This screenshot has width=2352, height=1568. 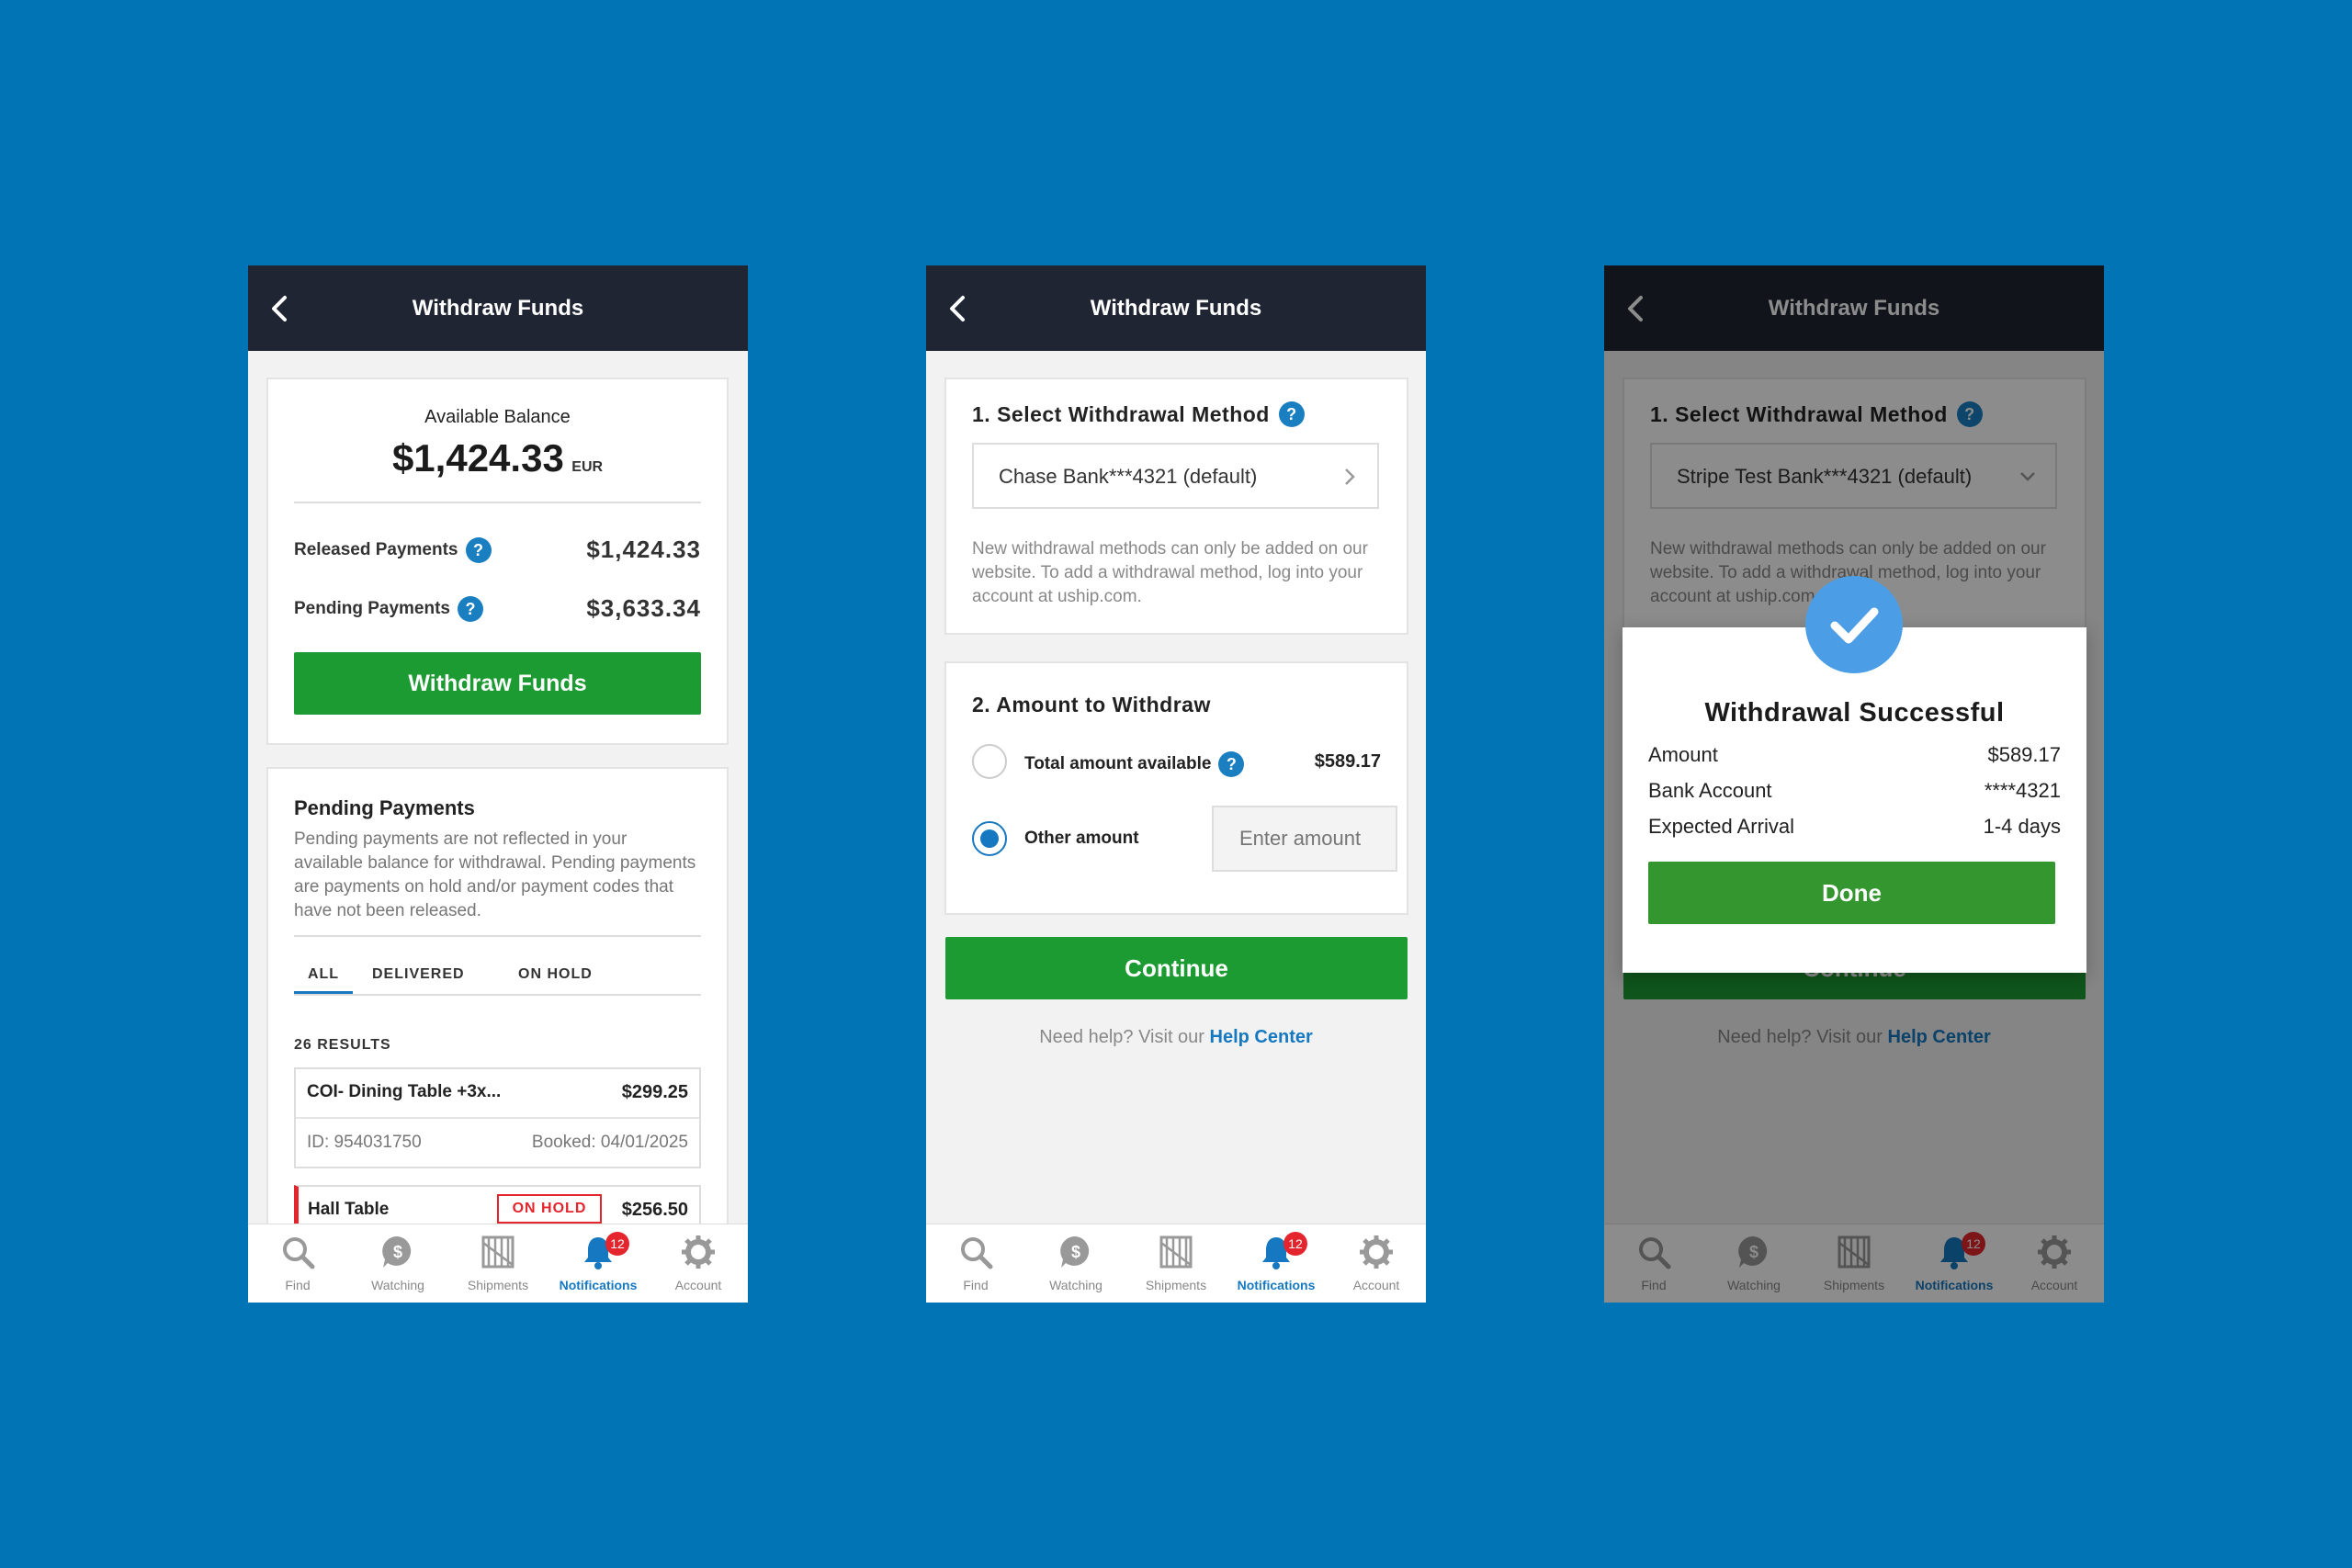 I want to click on withdrawal-method-select: Chase Bank***4321 (default), so click(x=1175, y=476).